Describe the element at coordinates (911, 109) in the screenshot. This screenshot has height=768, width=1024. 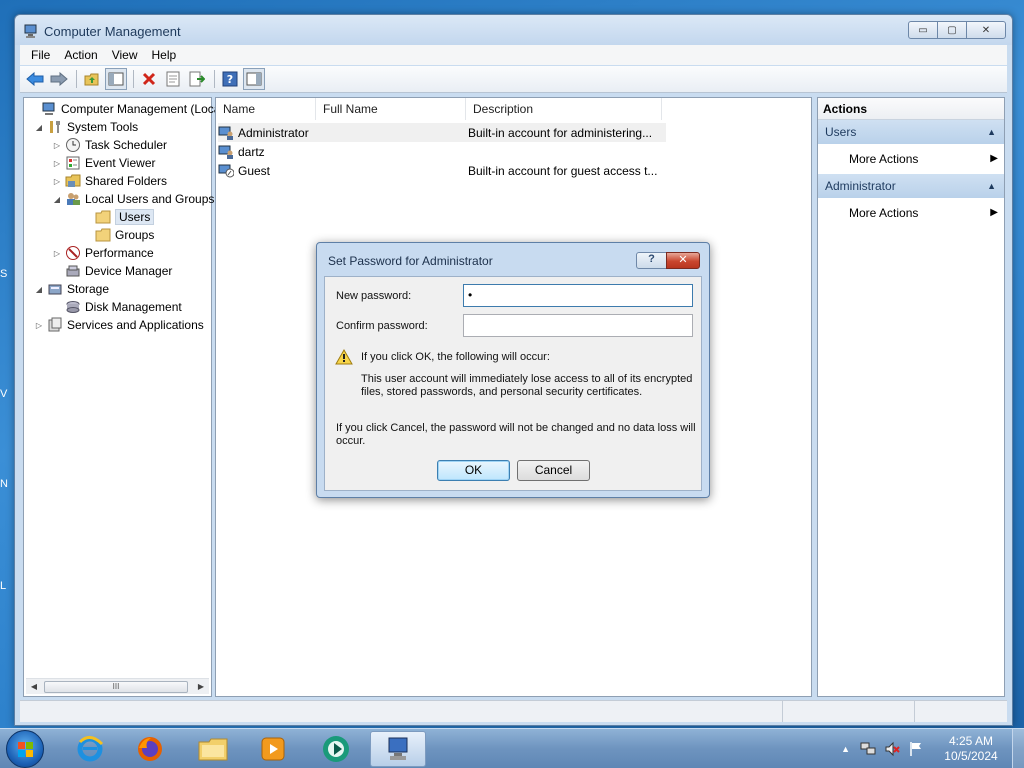
I see `actions-title: Actions` at that location.